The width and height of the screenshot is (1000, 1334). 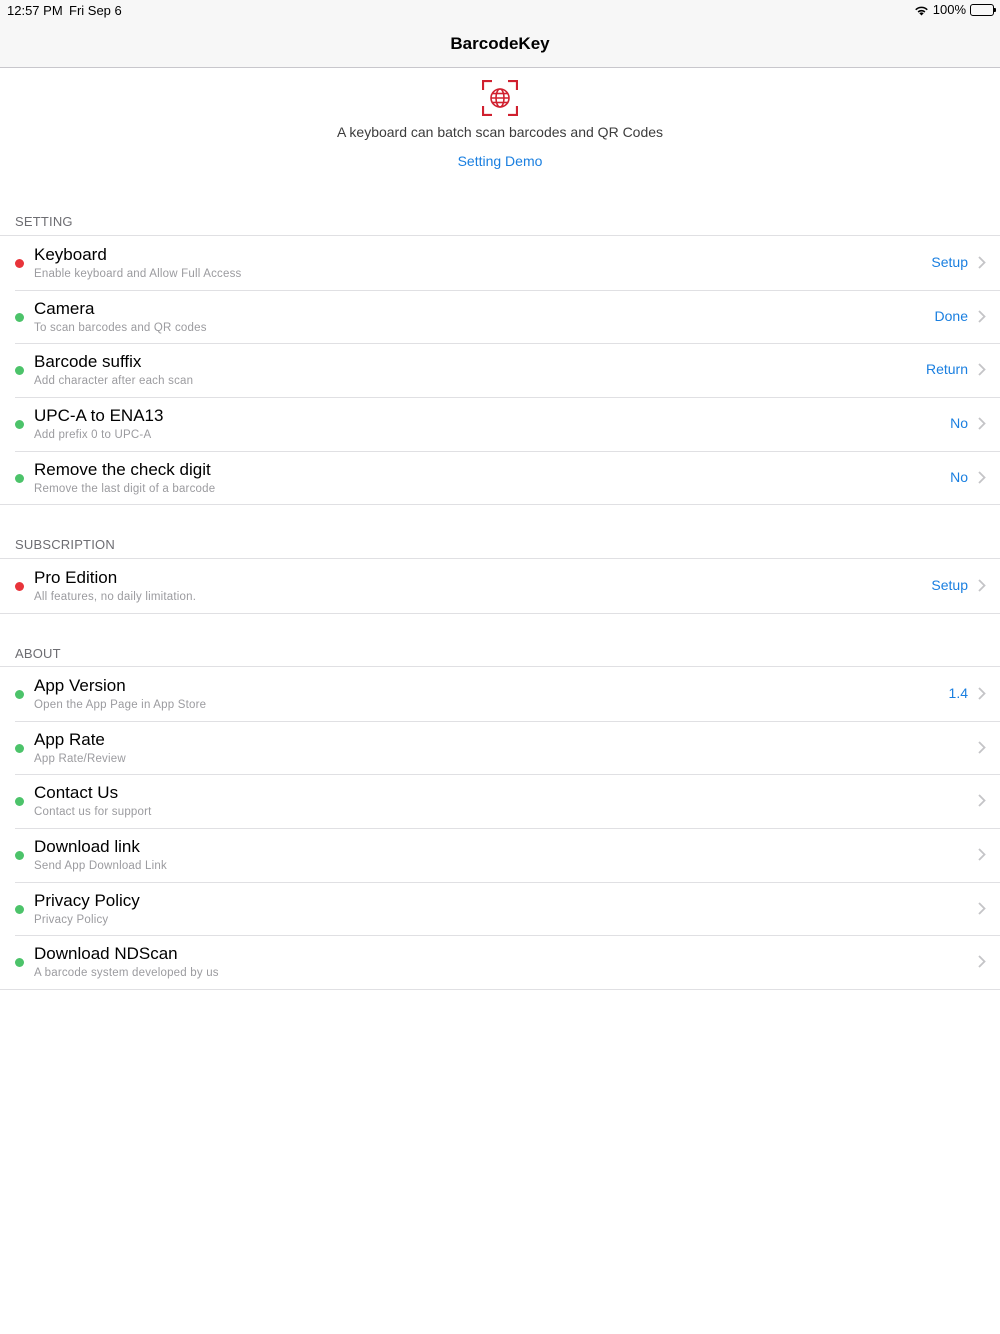 I want to click on row-subtitle: All features, no daily limitation., so click(x=115, y=597).